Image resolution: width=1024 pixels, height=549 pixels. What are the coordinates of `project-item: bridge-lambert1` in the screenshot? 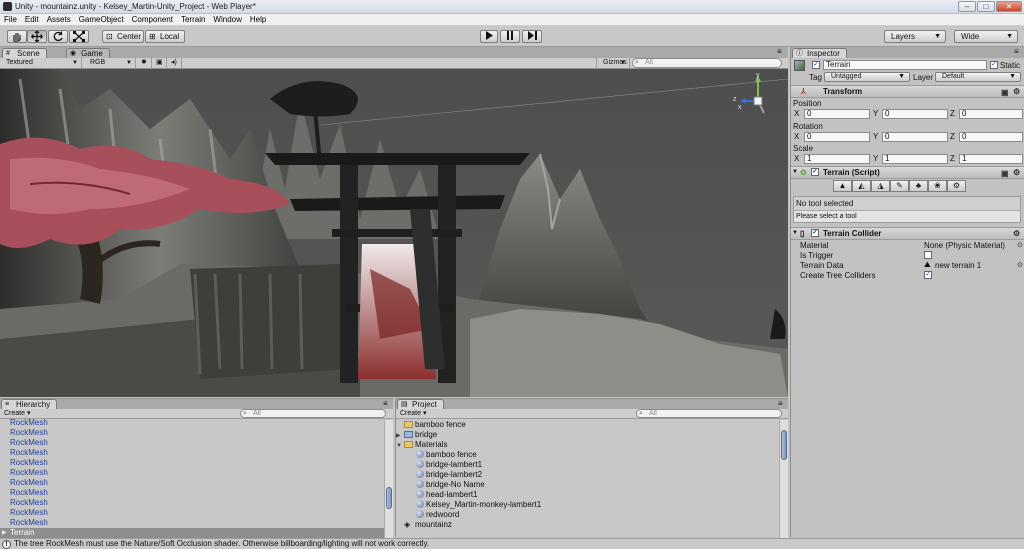 It's located at (449, 465).